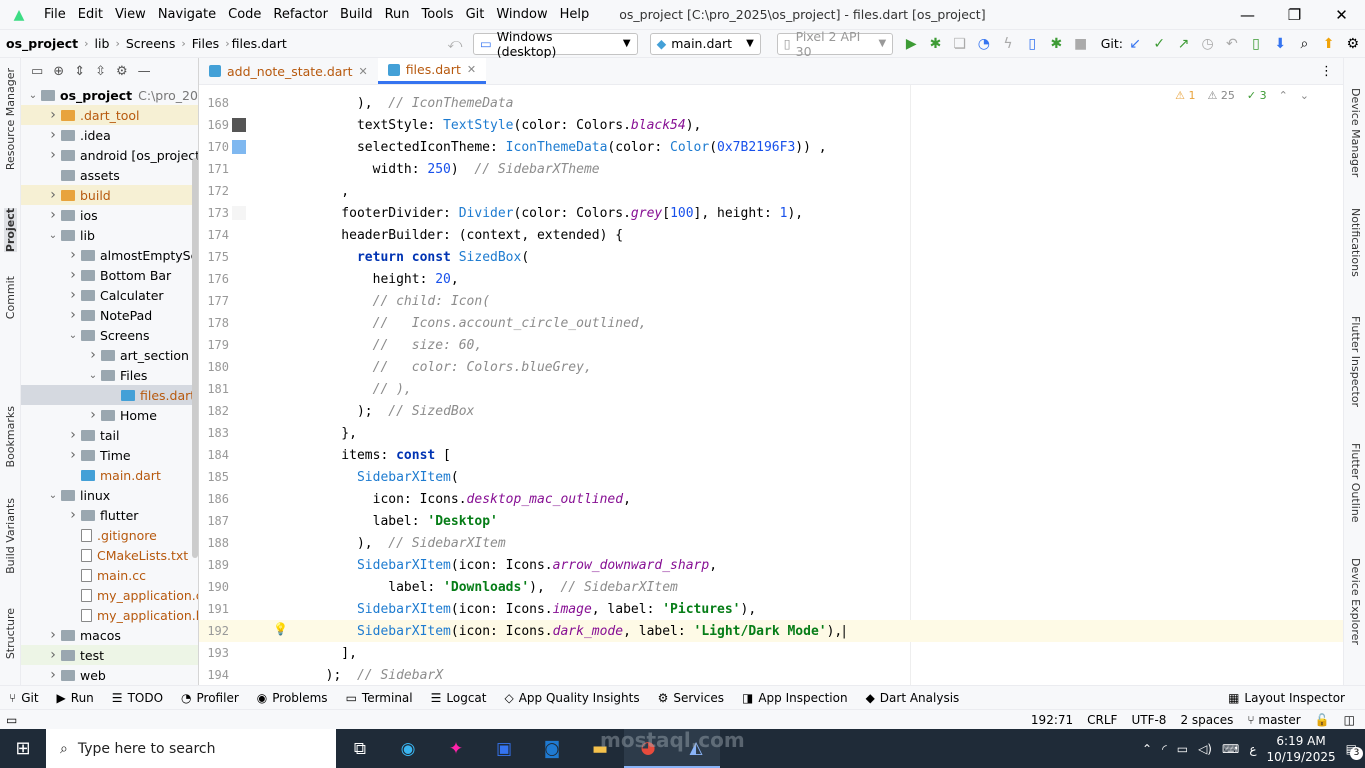 This screenshot has width=1365, height=768. I want to click on device-mirror-icon: ▯, so click(1032, 44).